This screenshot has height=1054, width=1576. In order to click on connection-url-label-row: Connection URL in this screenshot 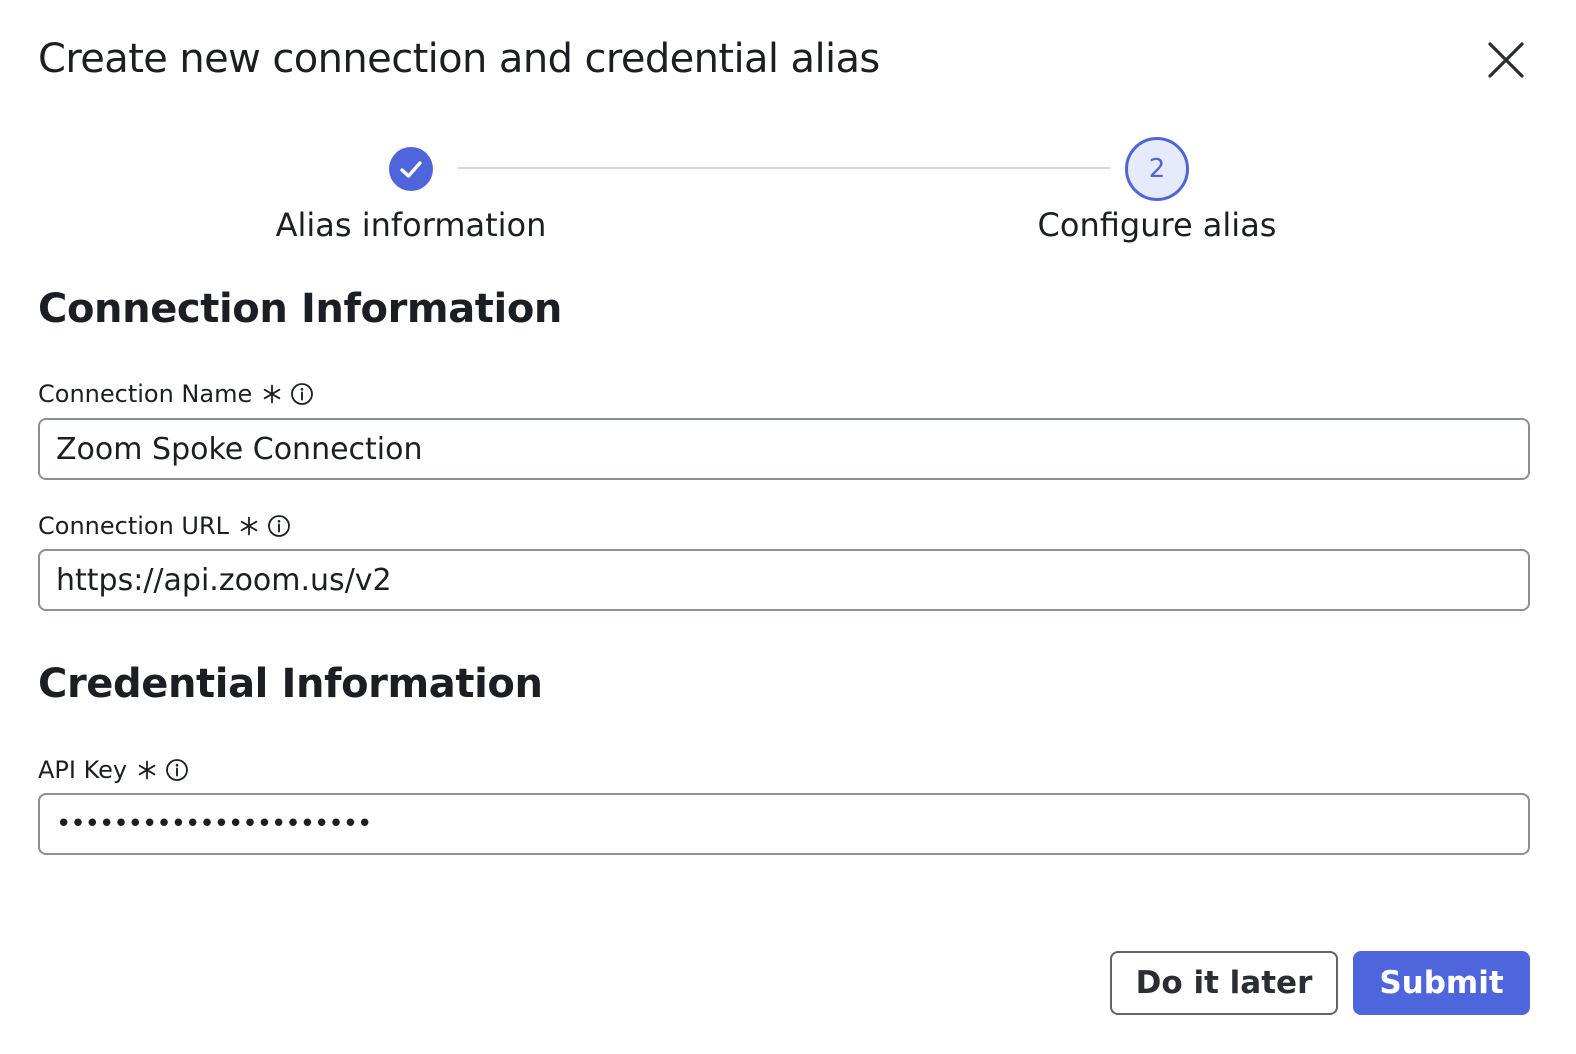, I will do `click(164, 526)`.